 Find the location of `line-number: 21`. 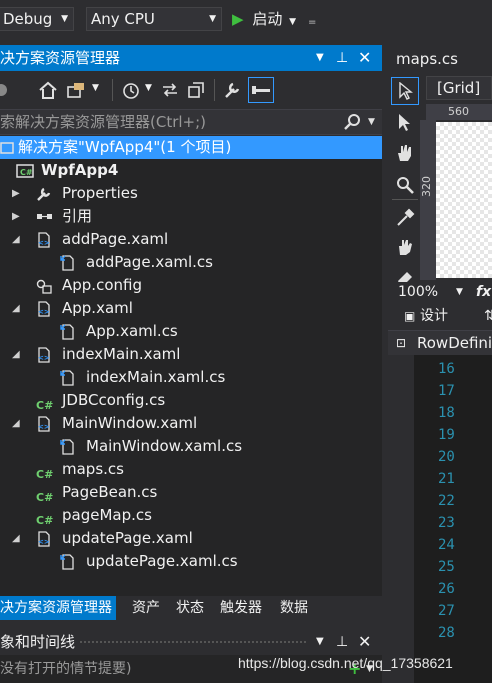

line-number: 21 is located at coordinates (446, 479).